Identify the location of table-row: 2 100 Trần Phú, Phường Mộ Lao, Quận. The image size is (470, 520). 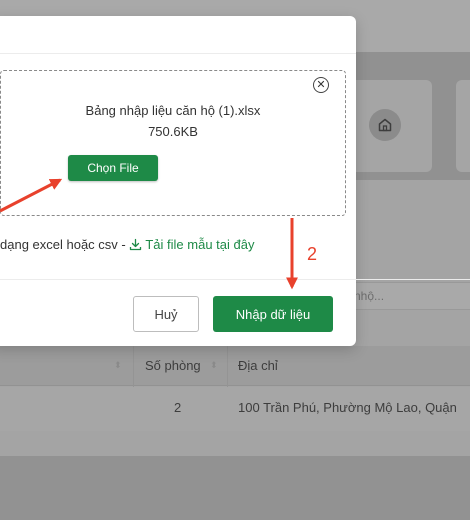
(235, 409).